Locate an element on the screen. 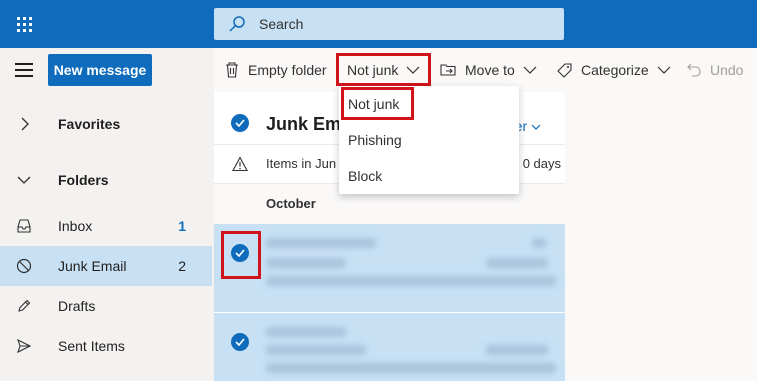  not-junk-dropdown-menu: Not junk Phishing Block is located at coordinates (429, 140).